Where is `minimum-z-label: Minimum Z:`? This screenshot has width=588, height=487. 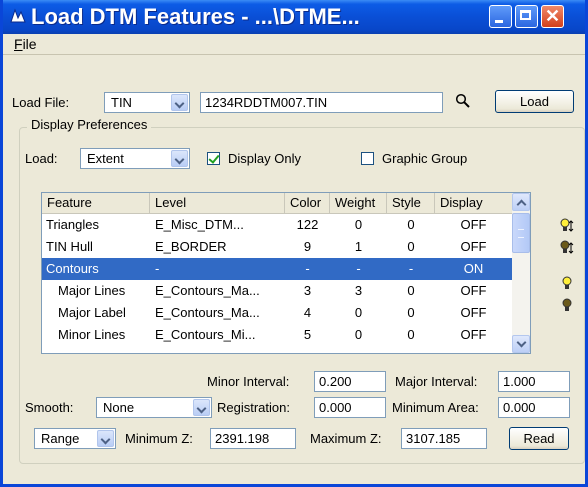
minimum-z-label: Minimum Z: is located at coordinates (159, 438).